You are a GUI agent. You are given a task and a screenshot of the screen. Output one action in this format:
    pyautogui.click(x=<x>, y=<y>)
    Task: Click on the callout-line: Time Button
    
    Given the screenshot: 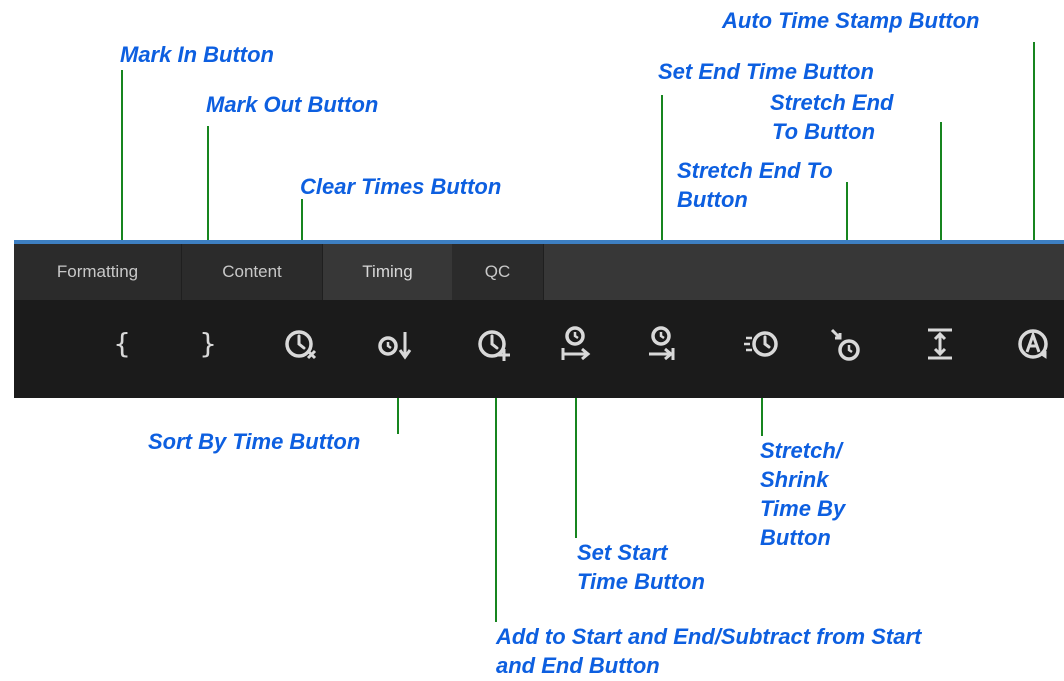 What is the action you would take?
    pyautogui.click(x=641, y=581)
    